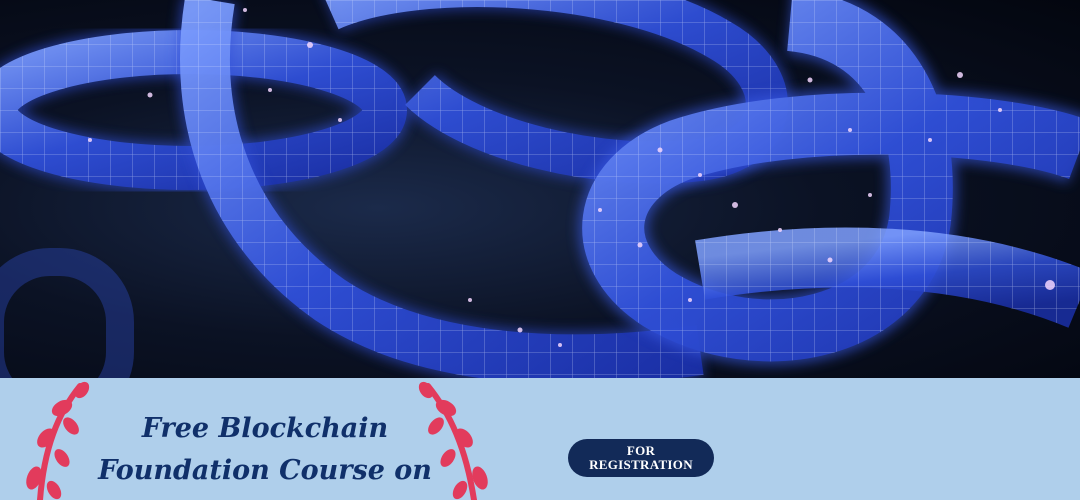  I want to click on registration-button: FOR REGISTRATION, so click(641, 458).